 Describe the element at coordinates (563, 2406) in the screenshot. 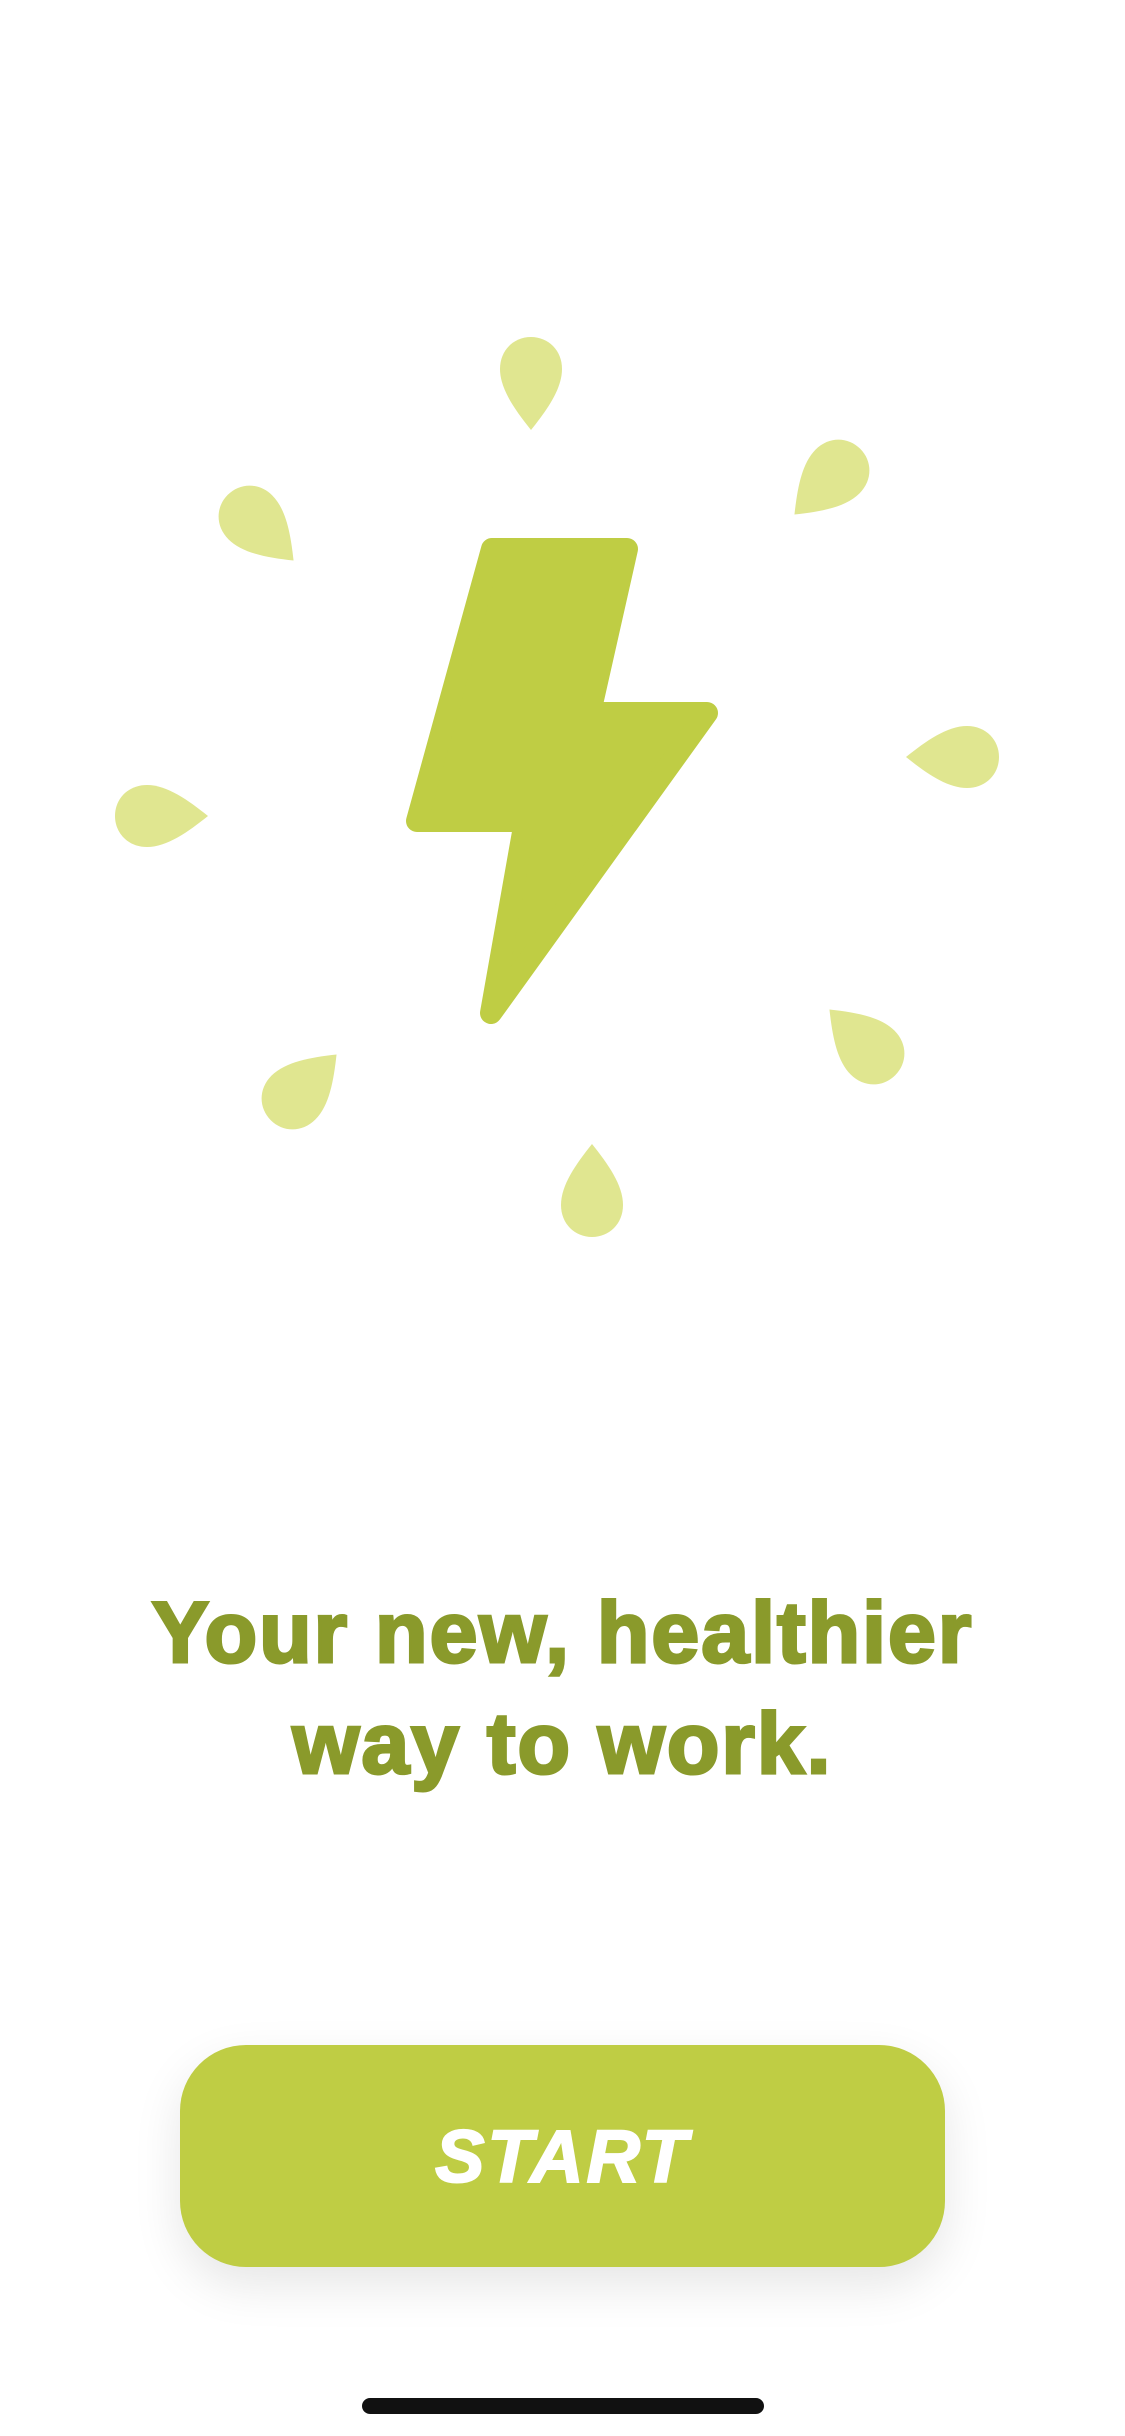

I see `home-indicator` at that location.